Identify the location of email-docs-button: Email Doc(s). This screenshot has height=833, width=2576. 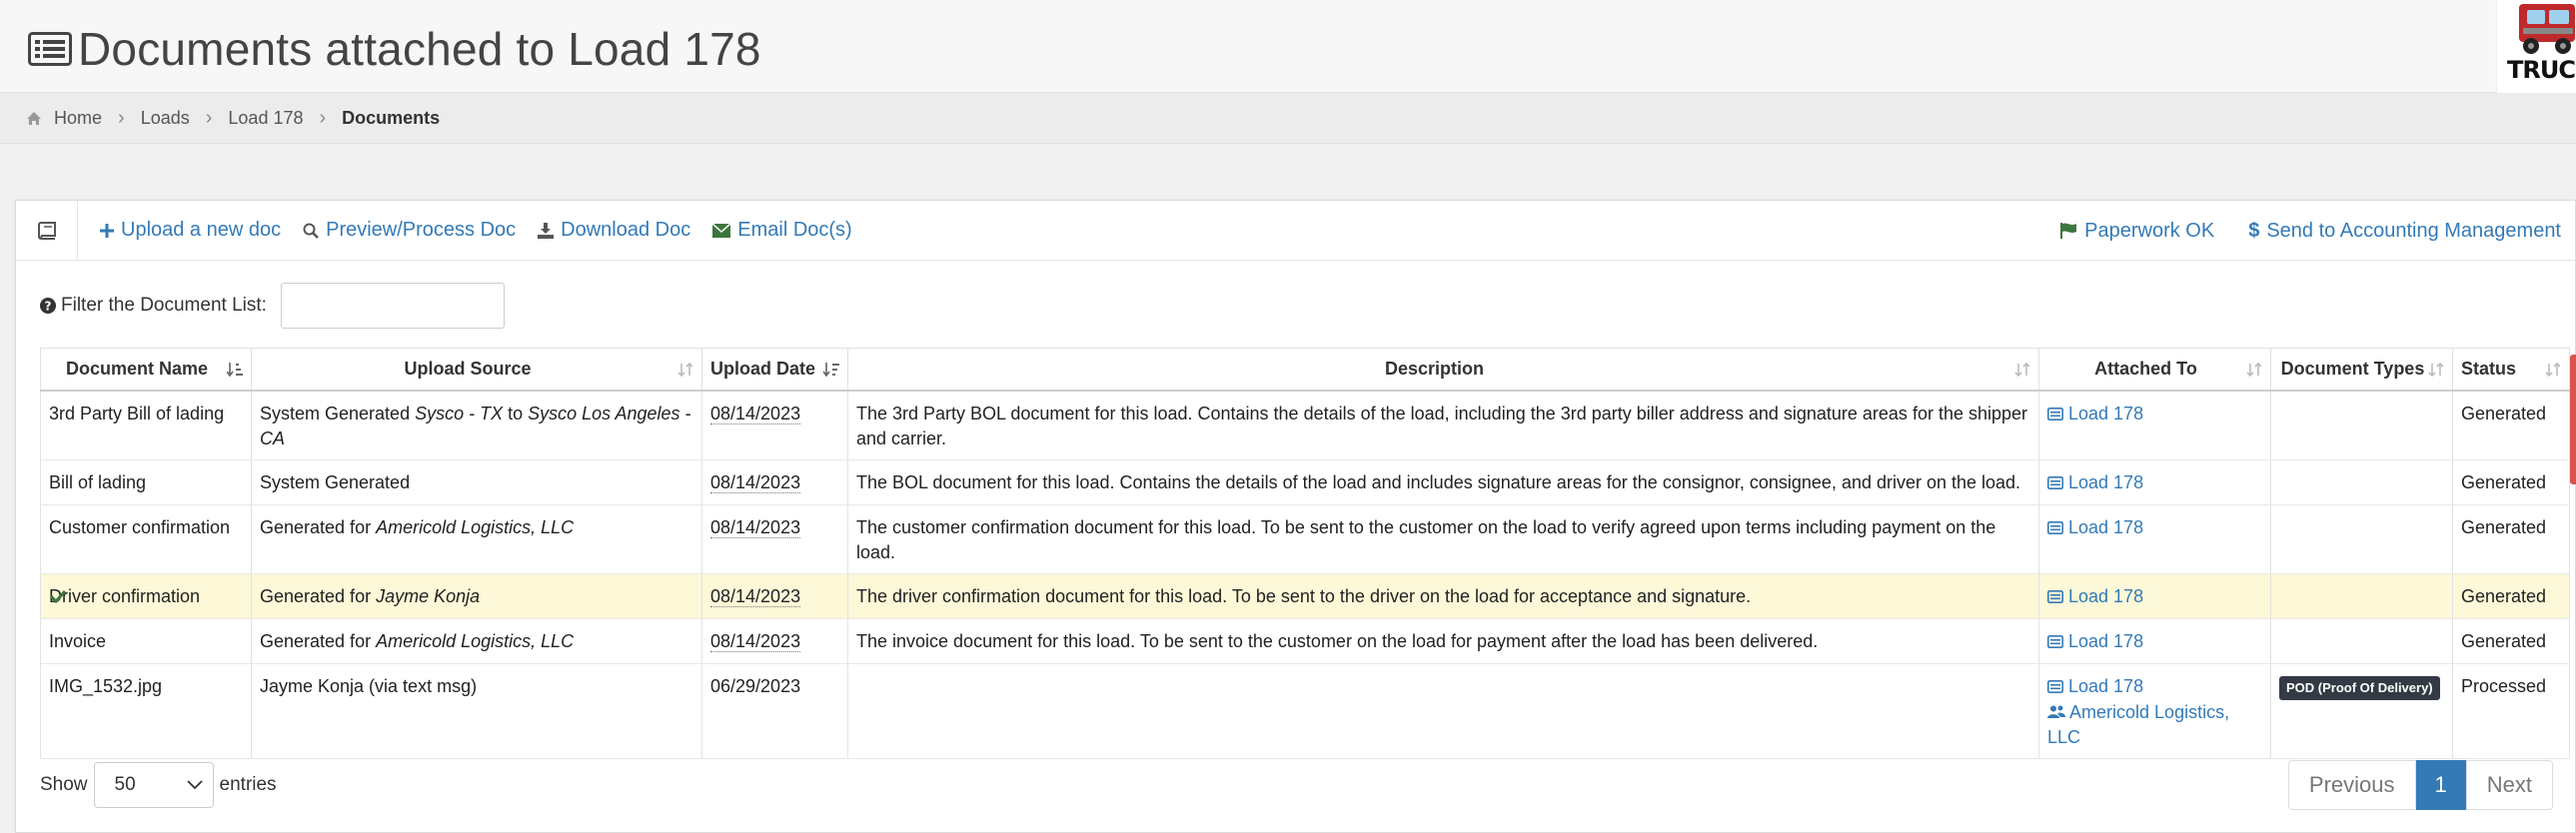
(782, 231).